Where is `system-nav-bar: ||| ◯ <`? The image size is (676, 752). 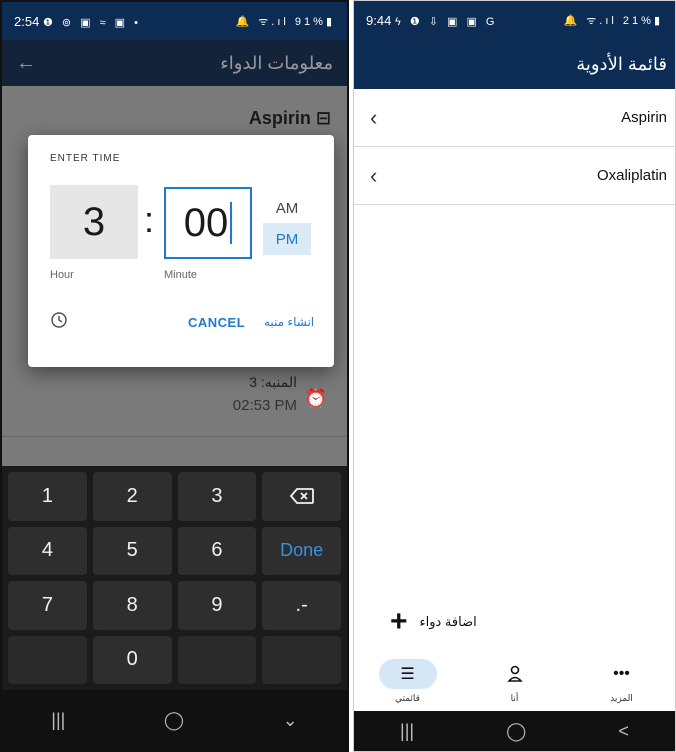
system-nav-bar: ||| ◯ < is located at coordinates (514, 731).